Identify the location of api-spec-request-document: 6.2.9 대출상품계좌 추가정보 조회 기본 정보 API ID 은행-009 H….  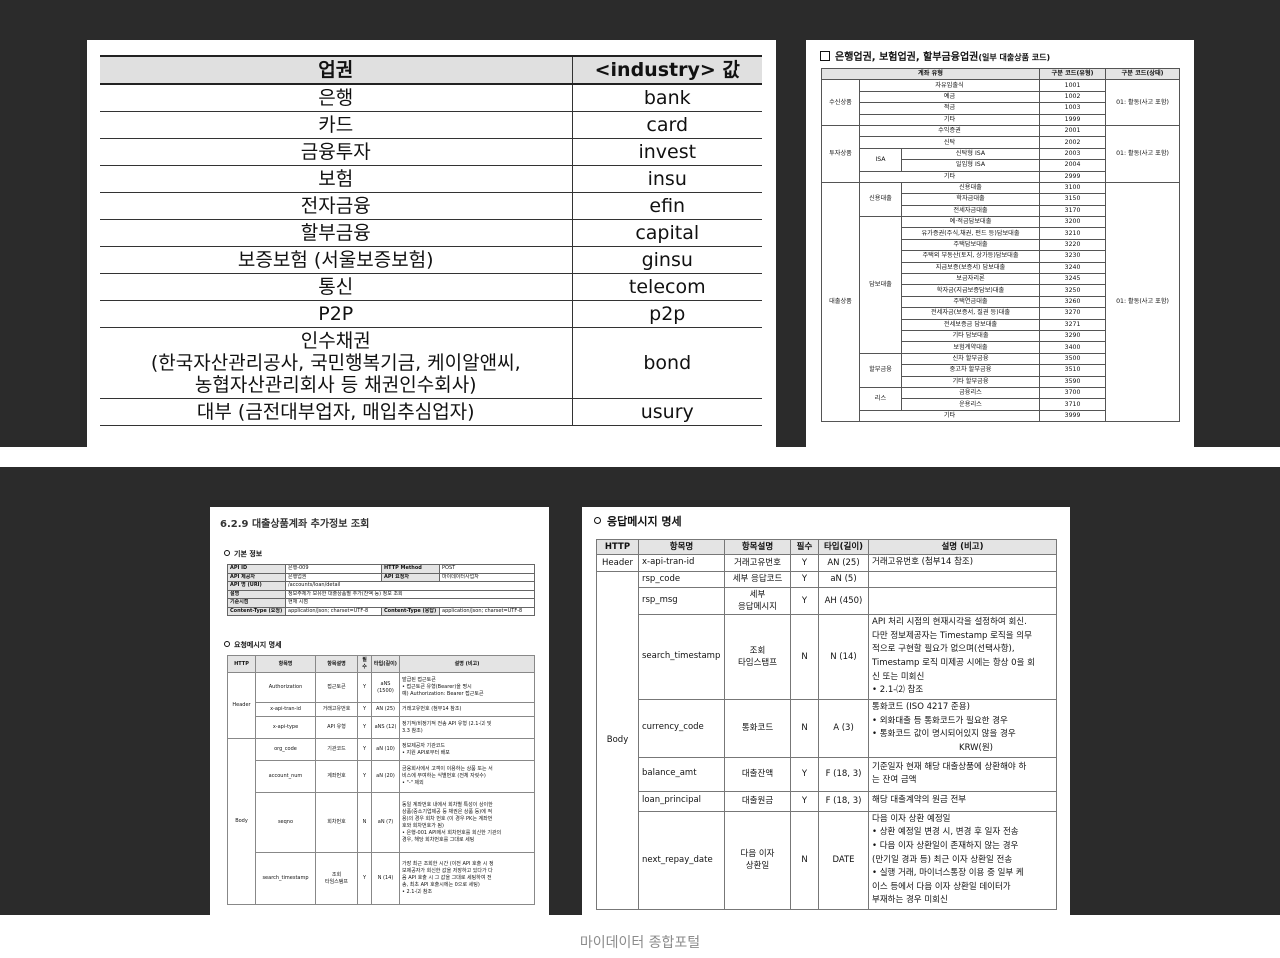
(379, 711).